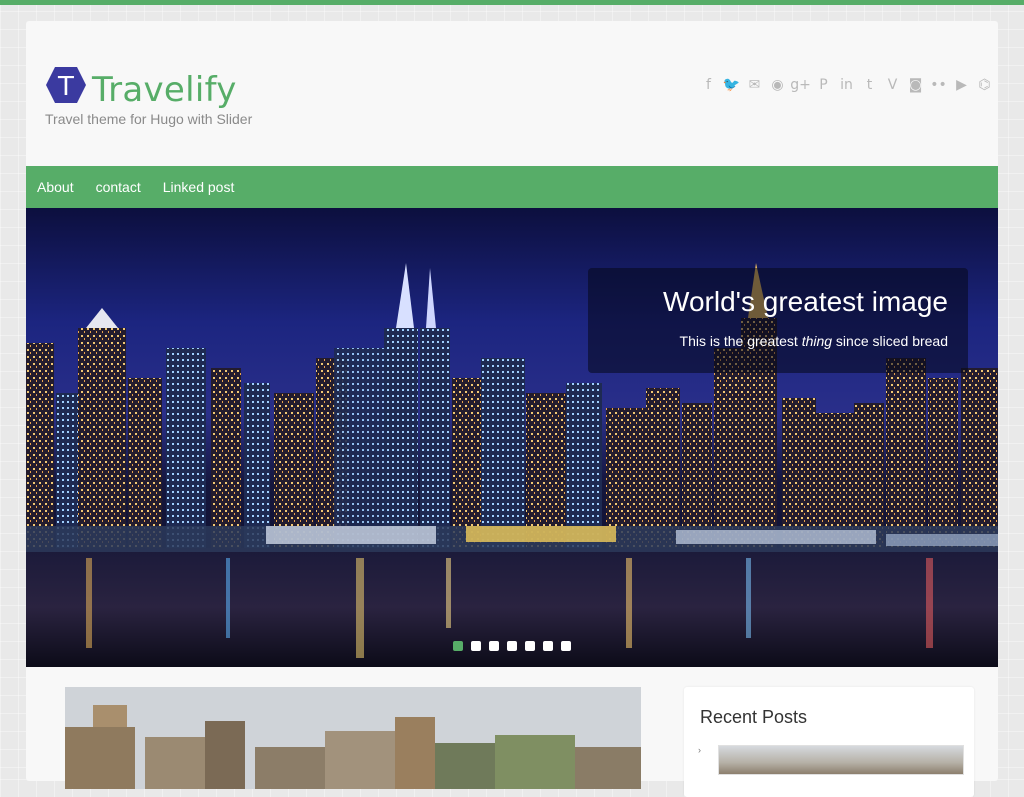 This screenshot has width=1024, height=797. I want to click on nav-item-about: About, so click(55, 187).